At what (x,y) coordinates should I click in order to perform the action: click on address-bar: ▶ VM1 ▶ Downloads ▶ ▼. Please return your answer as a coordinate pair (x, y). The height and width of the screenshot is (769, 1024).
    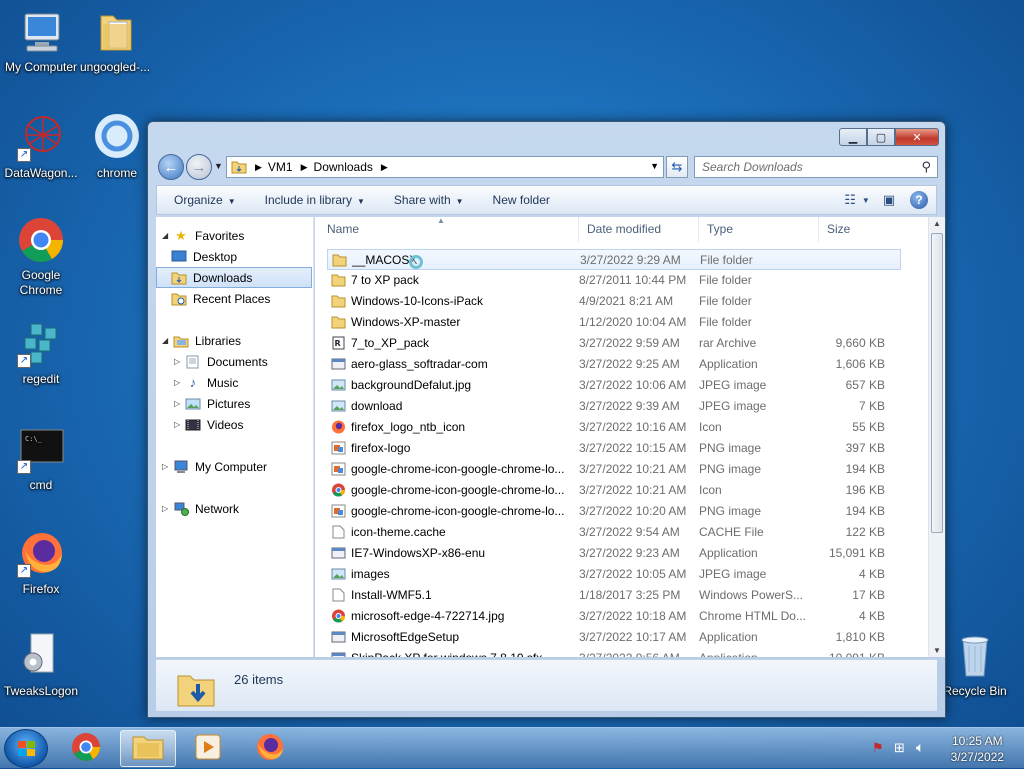
    Looking at the image, I should click on (445, 167).